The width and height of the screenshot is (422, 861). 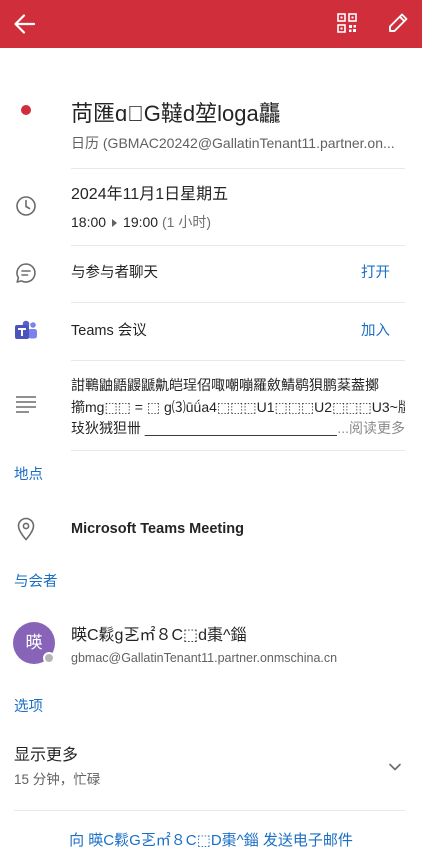 What do you see at coordinates (398, 23) in the screenshot?
I see `pencil-icon` at bounding box center [398, 23].